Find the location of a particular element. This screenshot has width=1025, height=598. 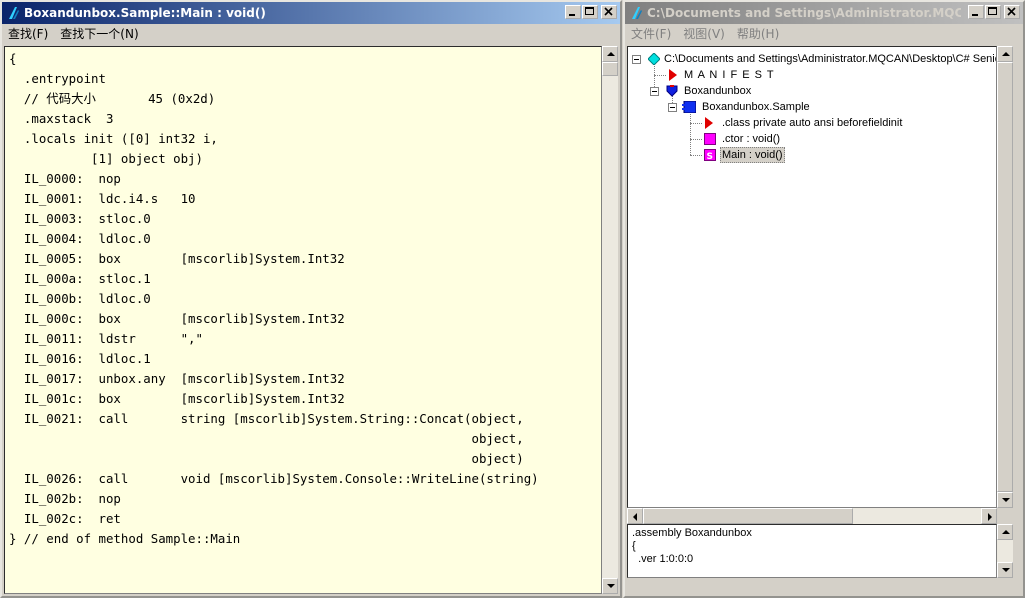

menu-help: 帮助(H) is located at coordinates (758, 34).